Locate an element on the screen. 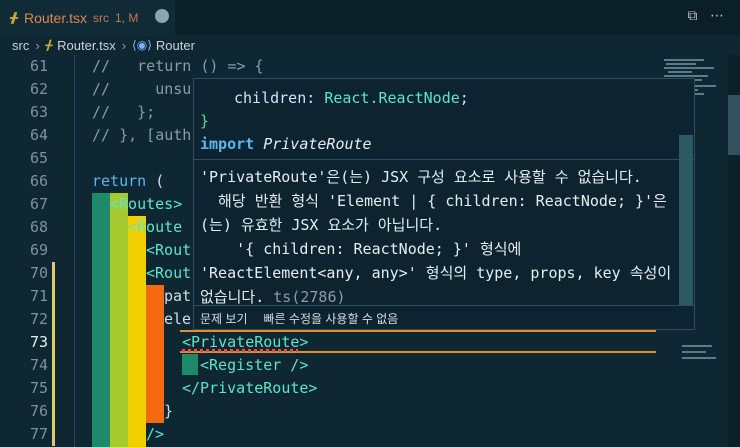  type-name: React.ReactNode is located at coordinates (392, 98).